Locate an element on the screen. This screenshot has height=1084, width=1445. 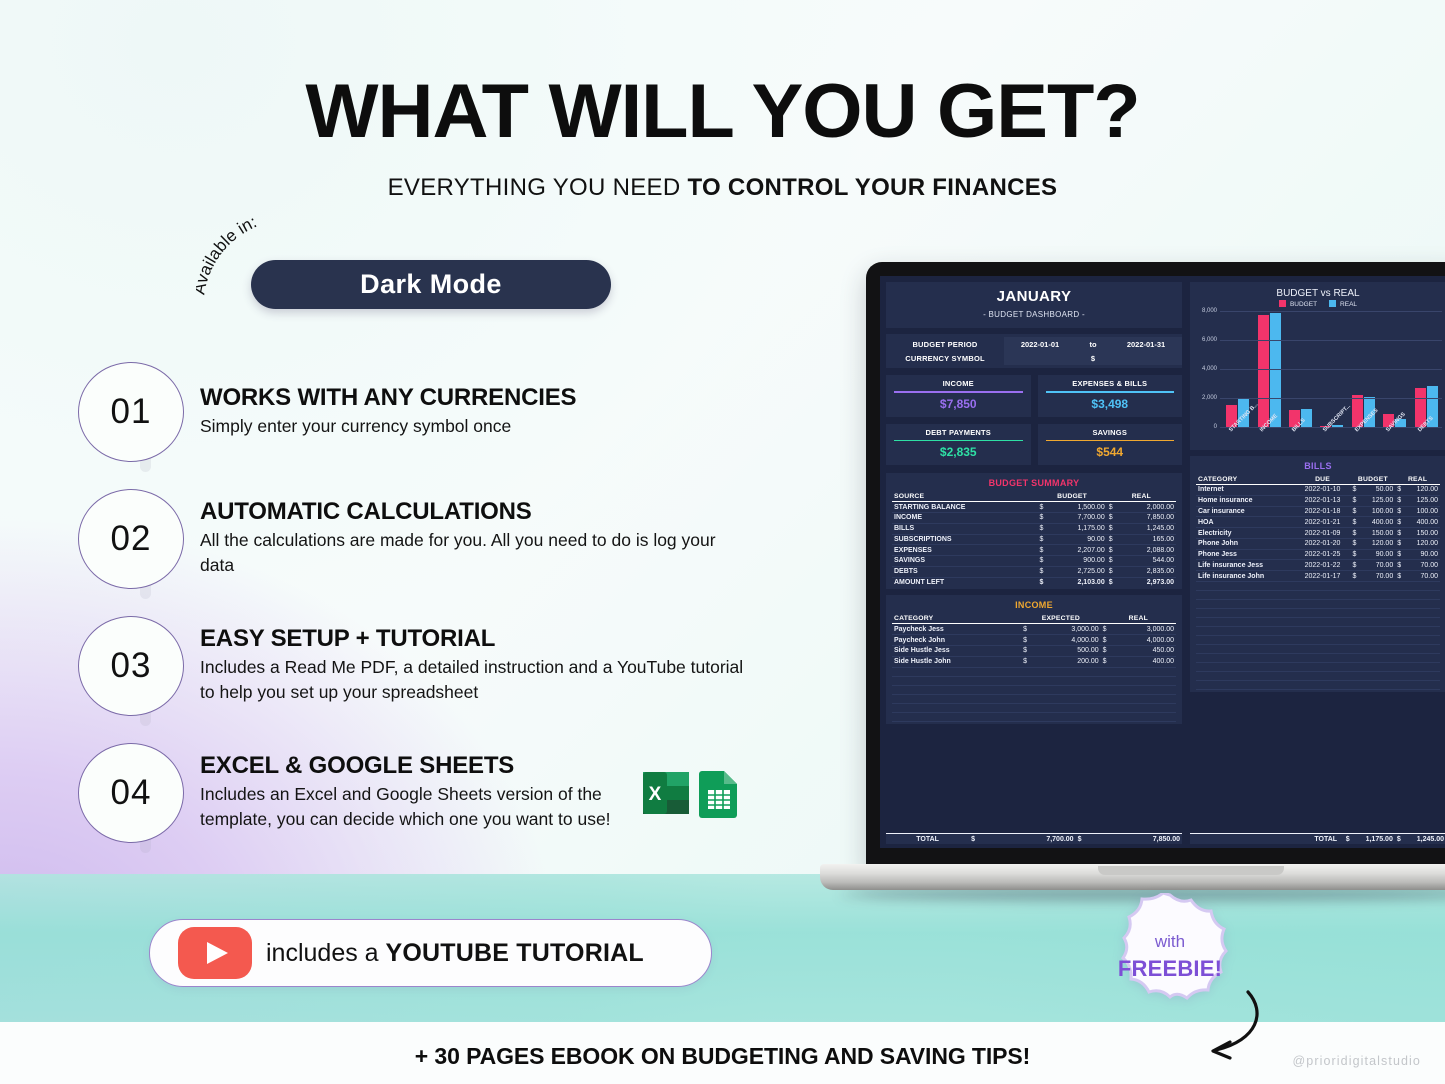
available-in-text: Available in: is located at coordinates (227, 254).